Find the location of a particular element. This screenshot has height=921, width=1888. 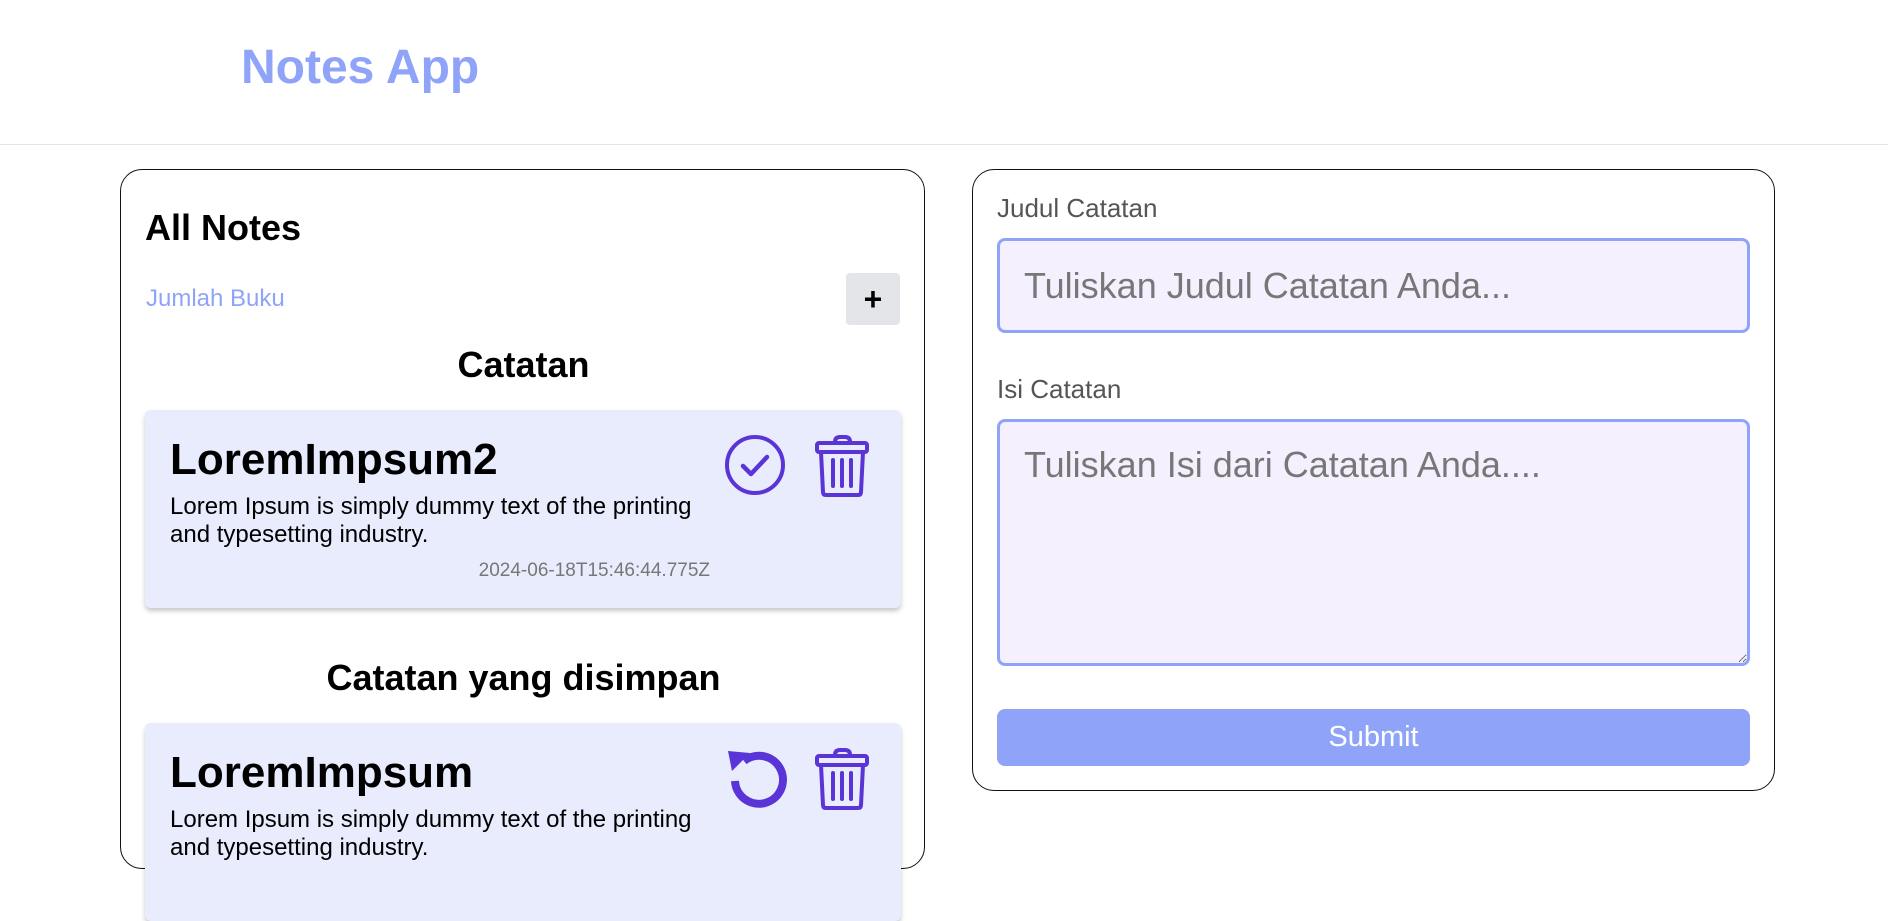

note-title: LoremImpsum is located at coordinates (322, 772).